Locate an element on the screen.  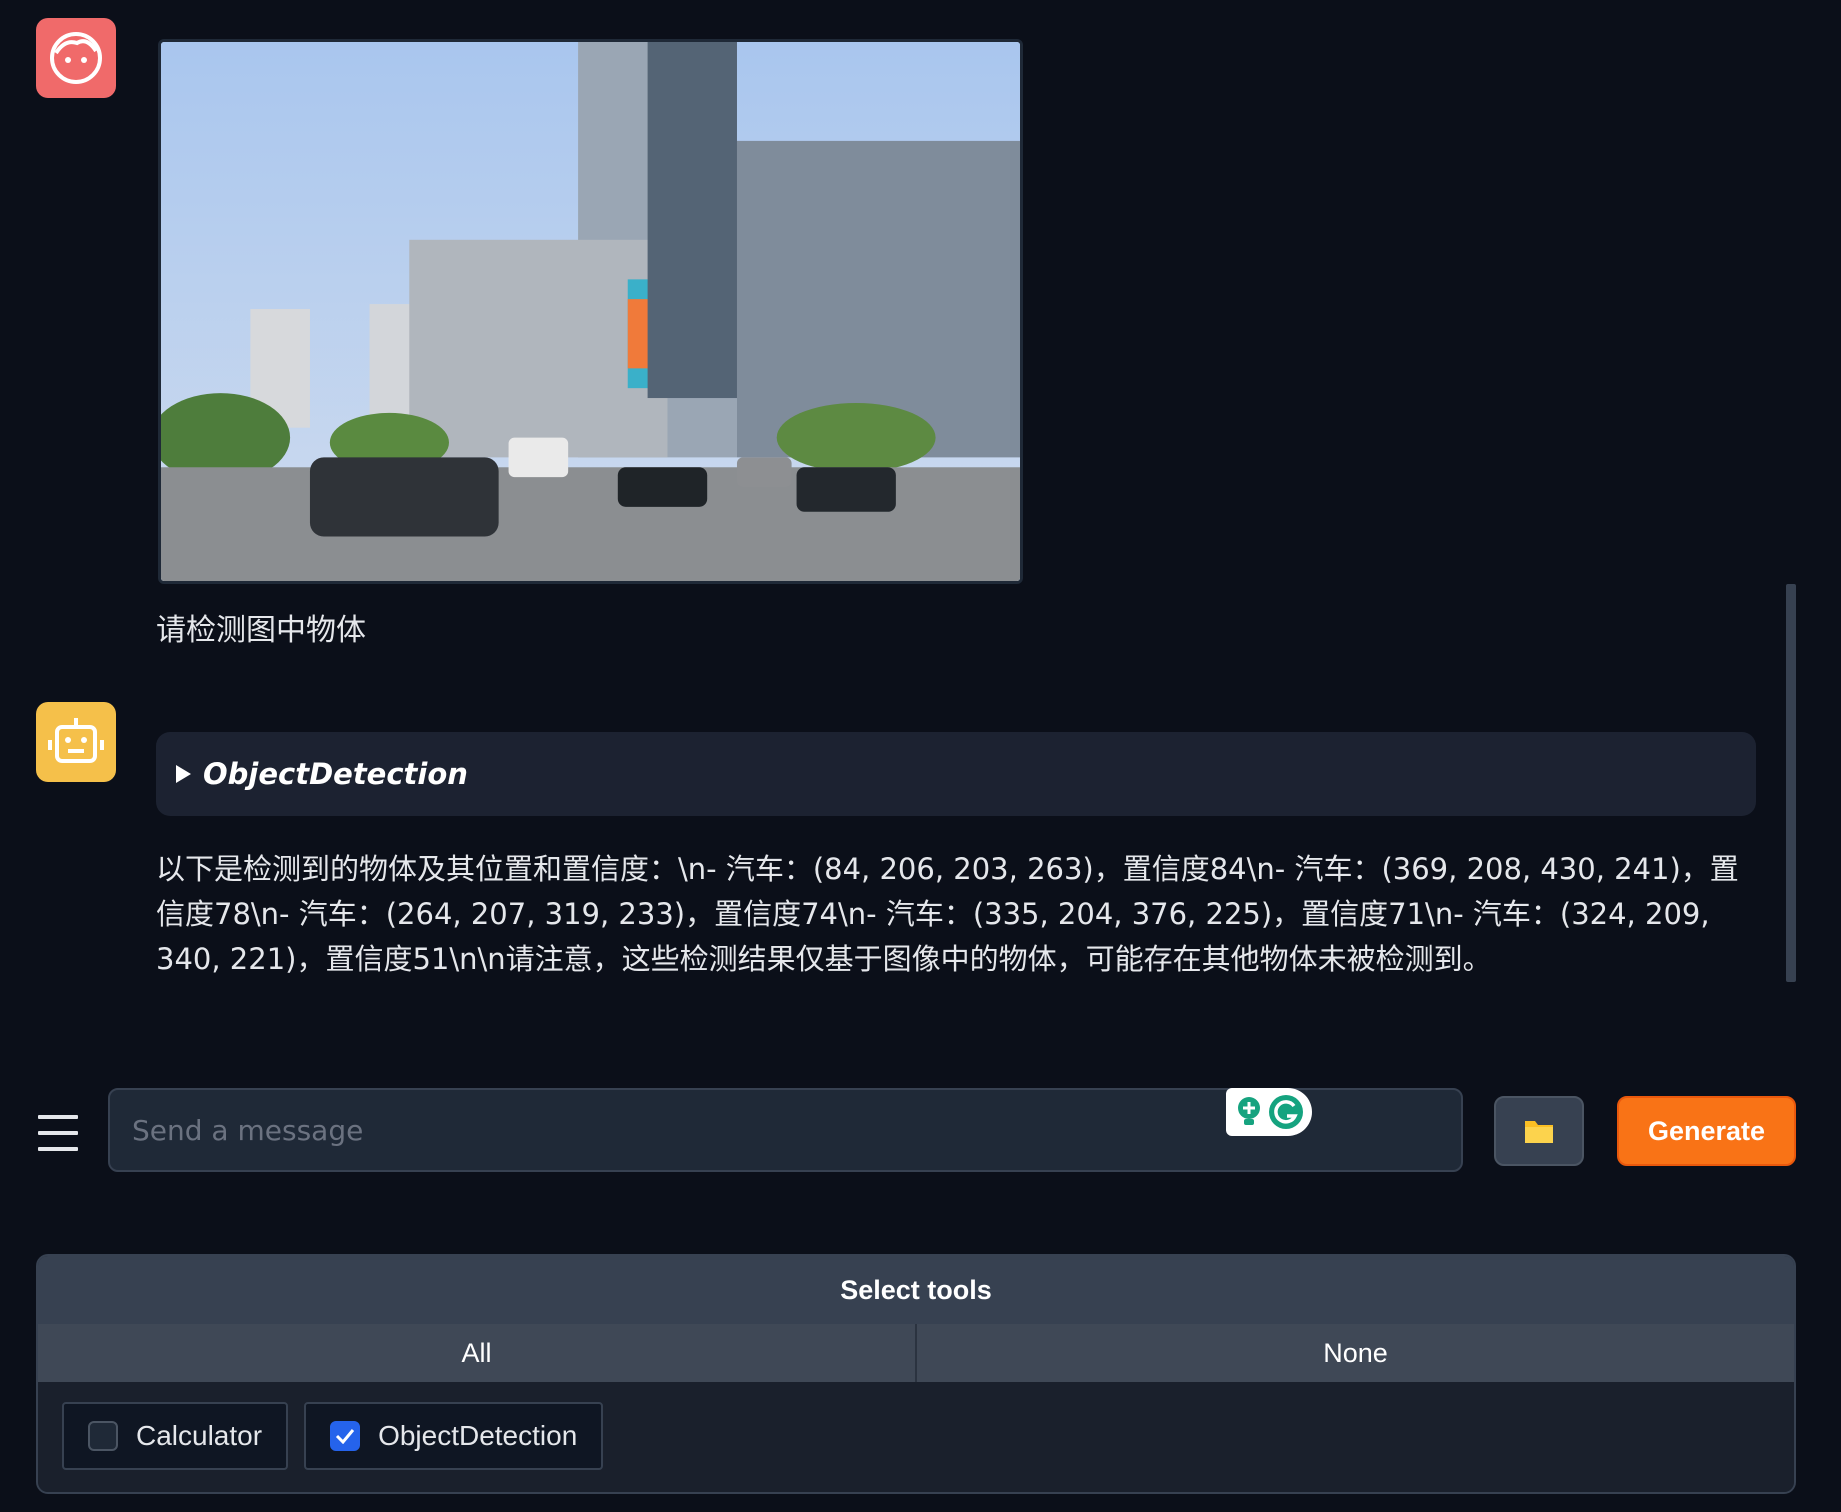
lightbulb-icon is located at coordinates (1249, 1112).